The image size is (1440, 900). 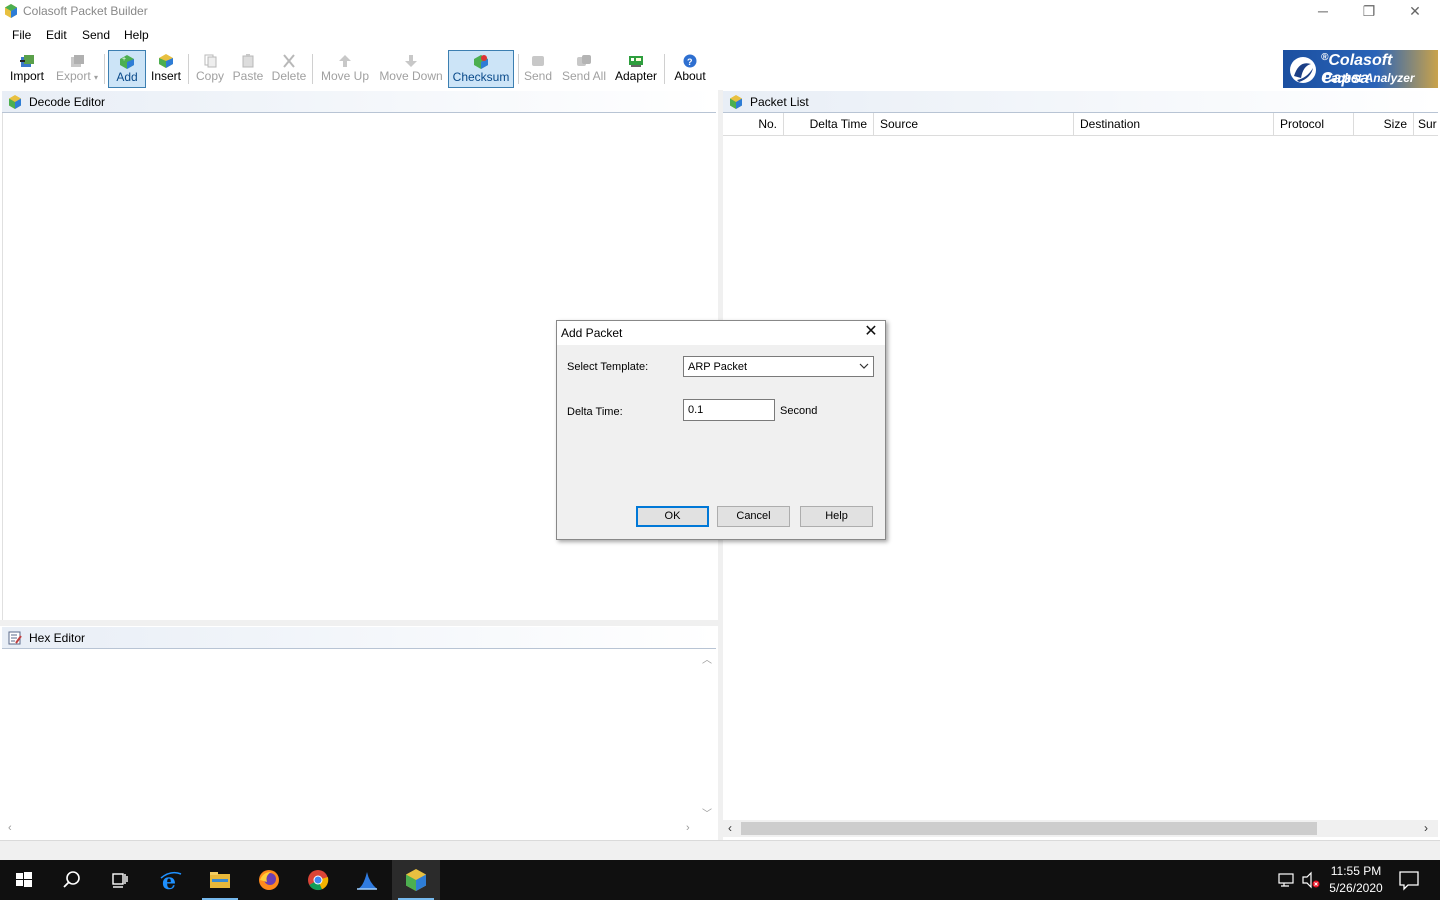 I want to click on send-icon, so click(x=538, y=61).